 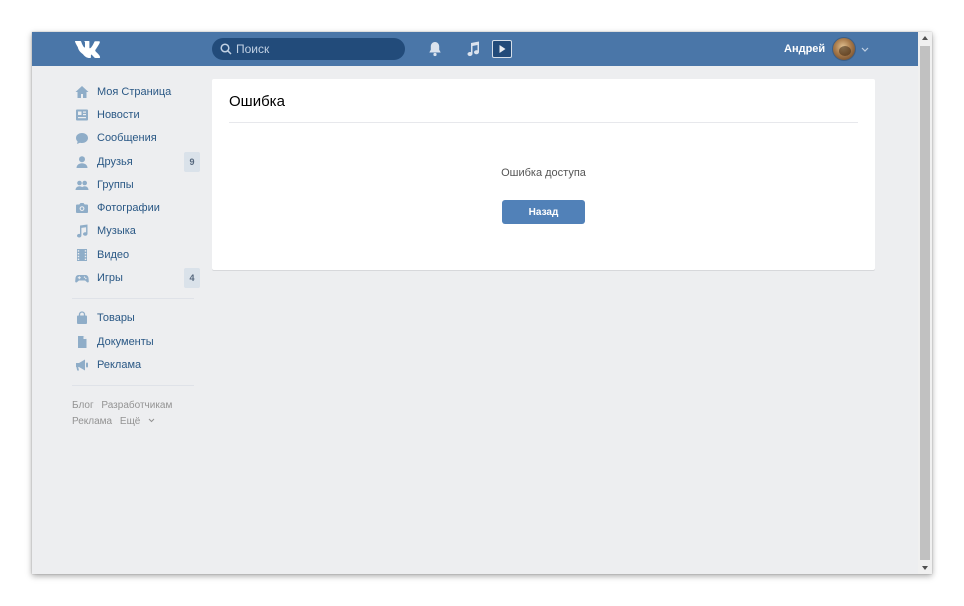 I want to click on sidebar-item-games: Игры 4, so click(x=136, y=277).